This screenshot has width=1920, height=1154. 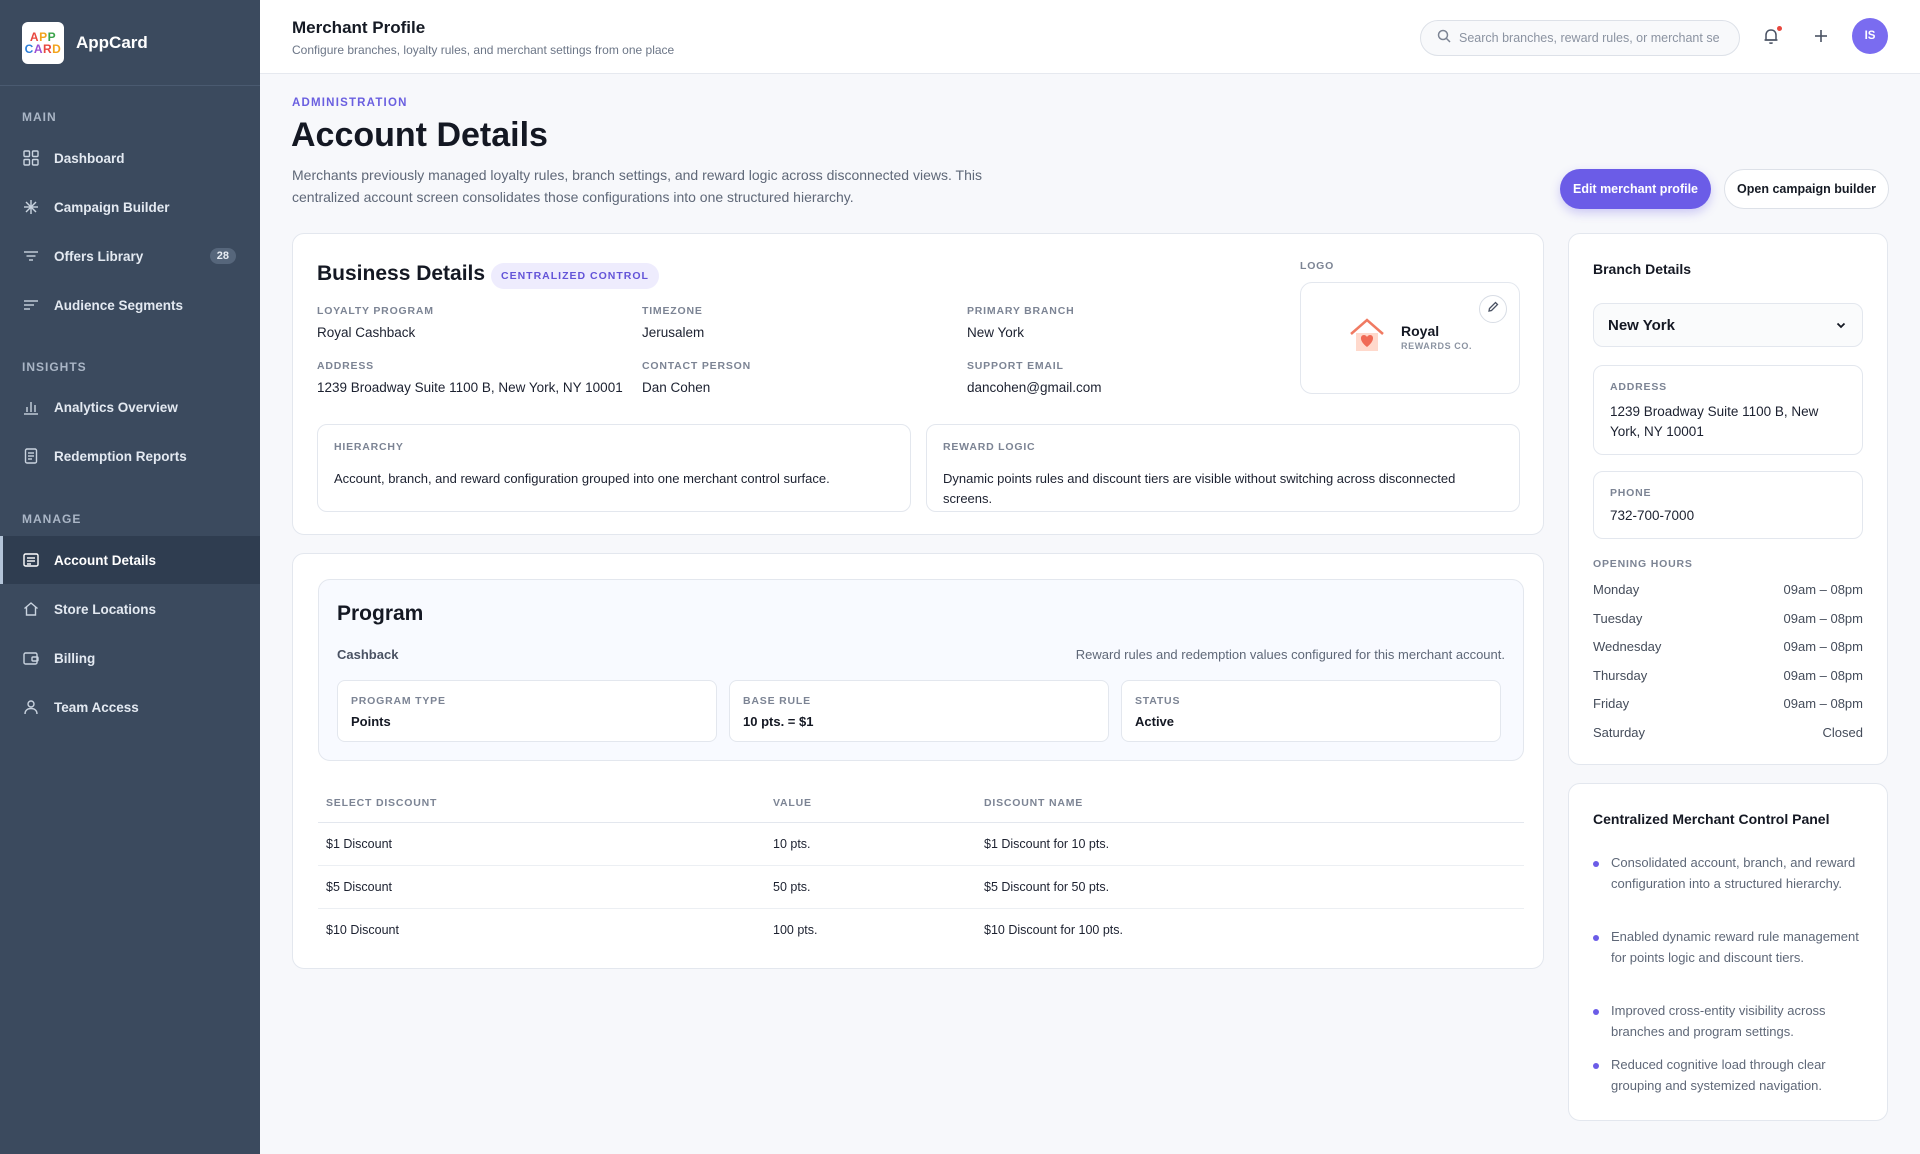 What do you see at coordinates (401, 273) in the screenshot?
I see `business-details-title: Business Details` at bounding box center [401, 273].